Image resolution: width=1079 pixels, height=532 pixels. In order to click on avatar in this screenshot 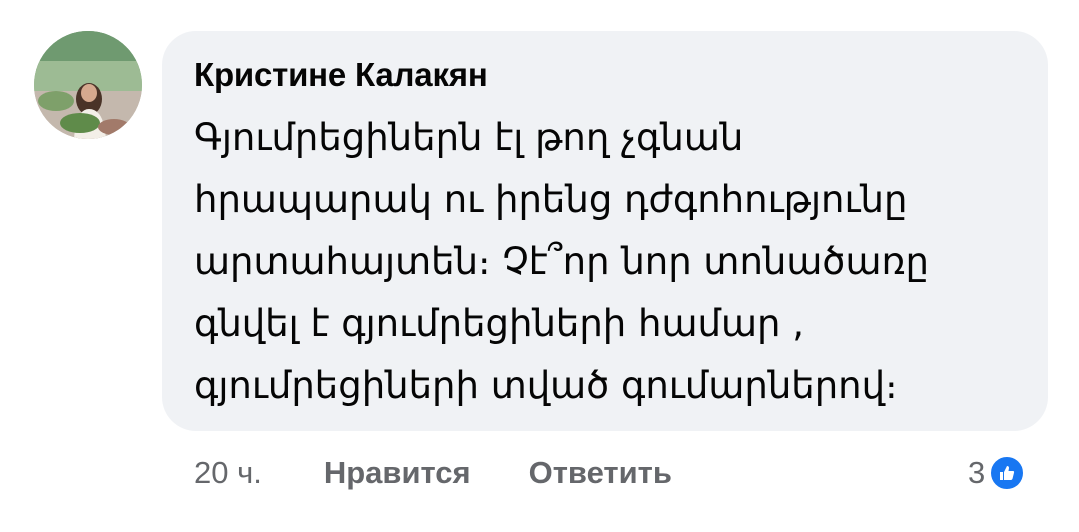, I will do `click(88, 85)`.